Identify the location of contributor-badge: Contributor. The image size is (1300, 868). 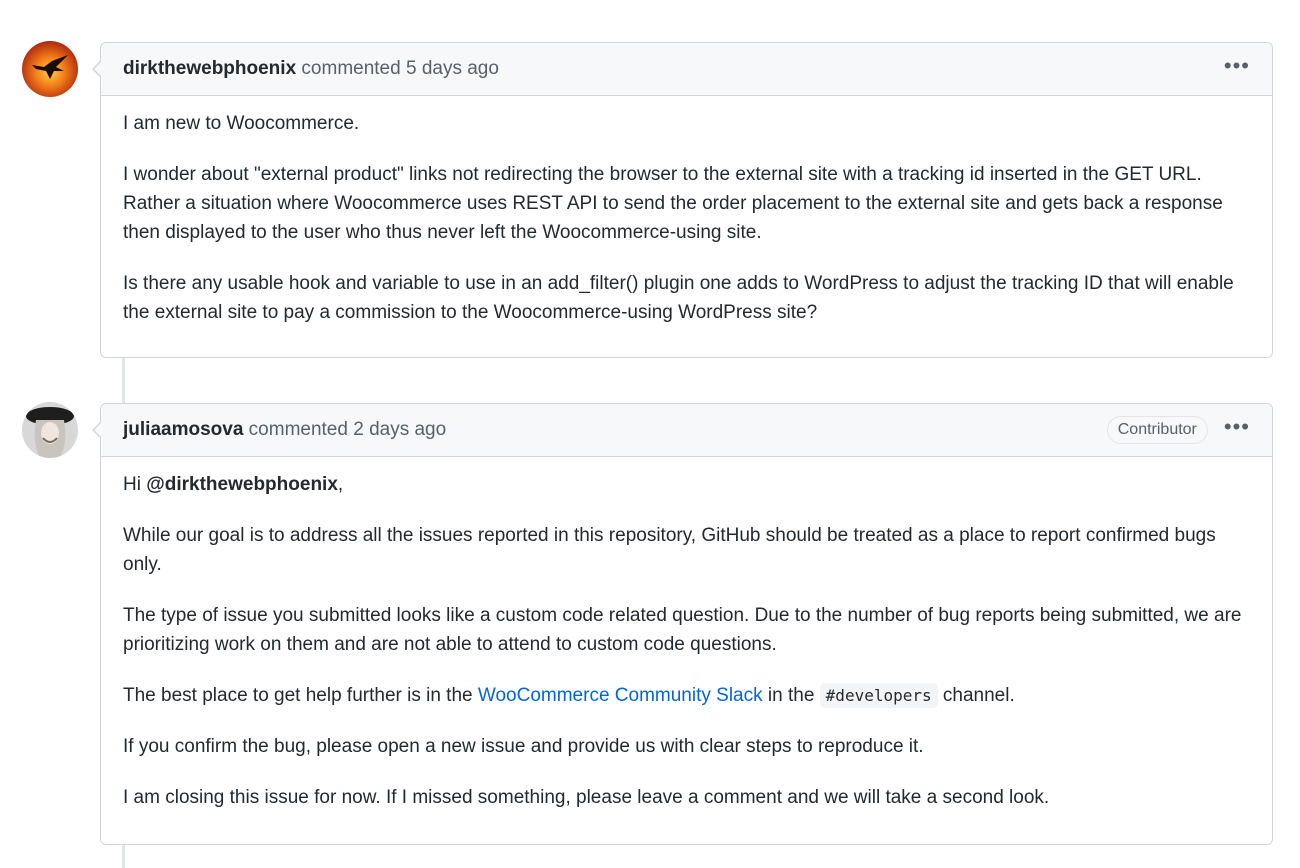
(1157, 430).